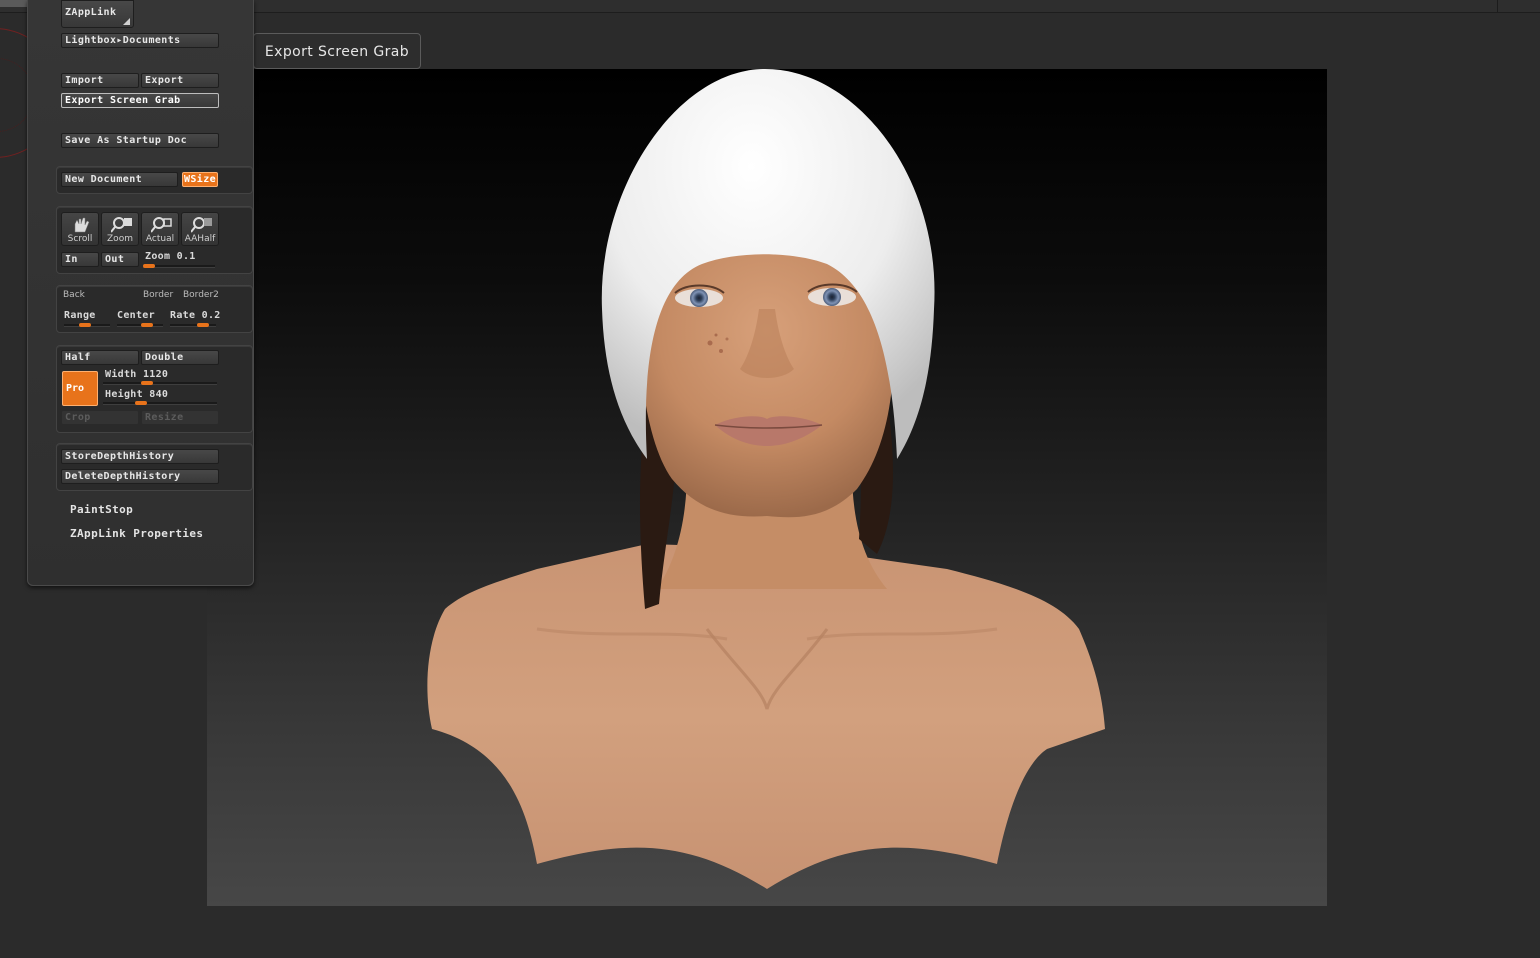 This screenshot has height=958, width=1540. What do you see at coordinates (140, 40) in the screenshot?
I see `lightbox-documents-button: Lightbox▸Documents` at bounding box center [140, 40].